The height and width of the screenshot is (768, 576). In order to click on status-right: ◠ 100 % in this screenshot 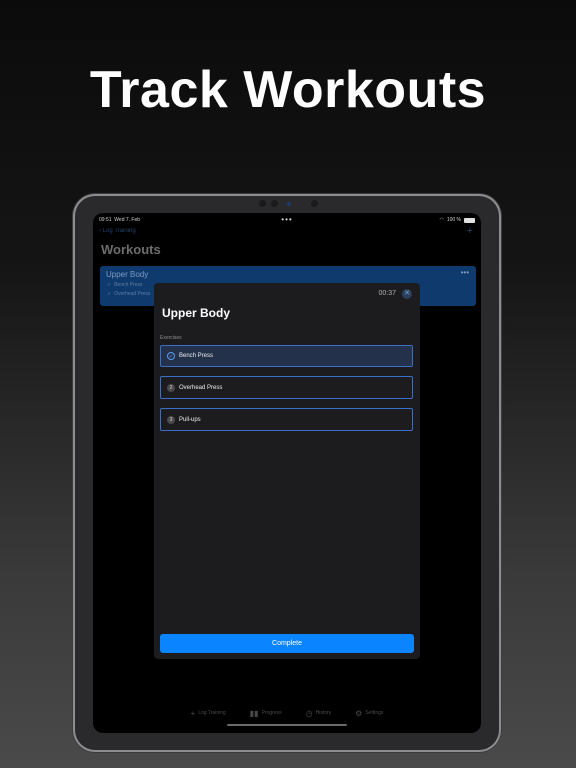, I will do `click(457, 220)`.